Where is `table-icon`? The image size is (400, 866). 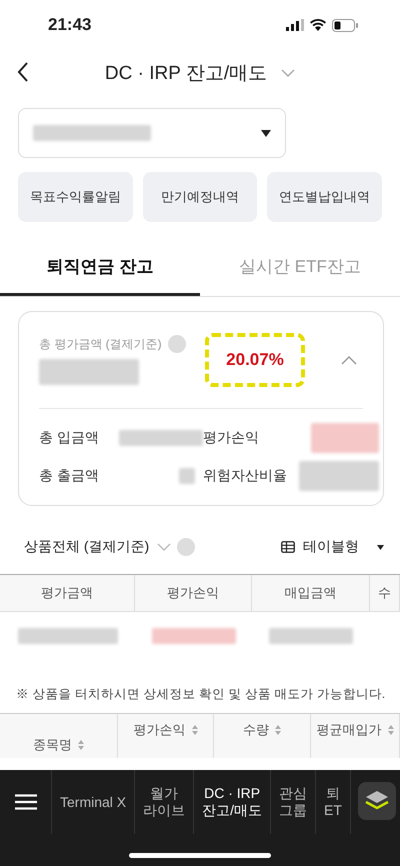
table-icon is located at coordinates (288, 547).